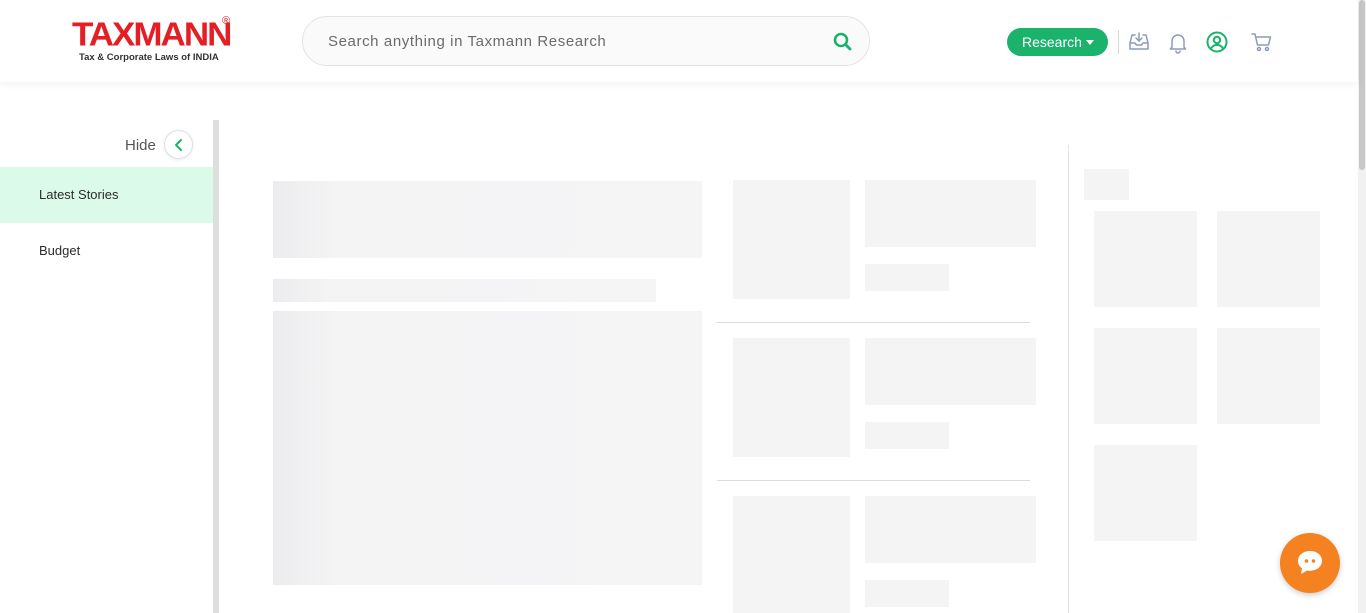  What do you see at coordinates (1362, 85) in the screenshot?
I see `scrollbar-thumb` at bounding box center [1362, 85].